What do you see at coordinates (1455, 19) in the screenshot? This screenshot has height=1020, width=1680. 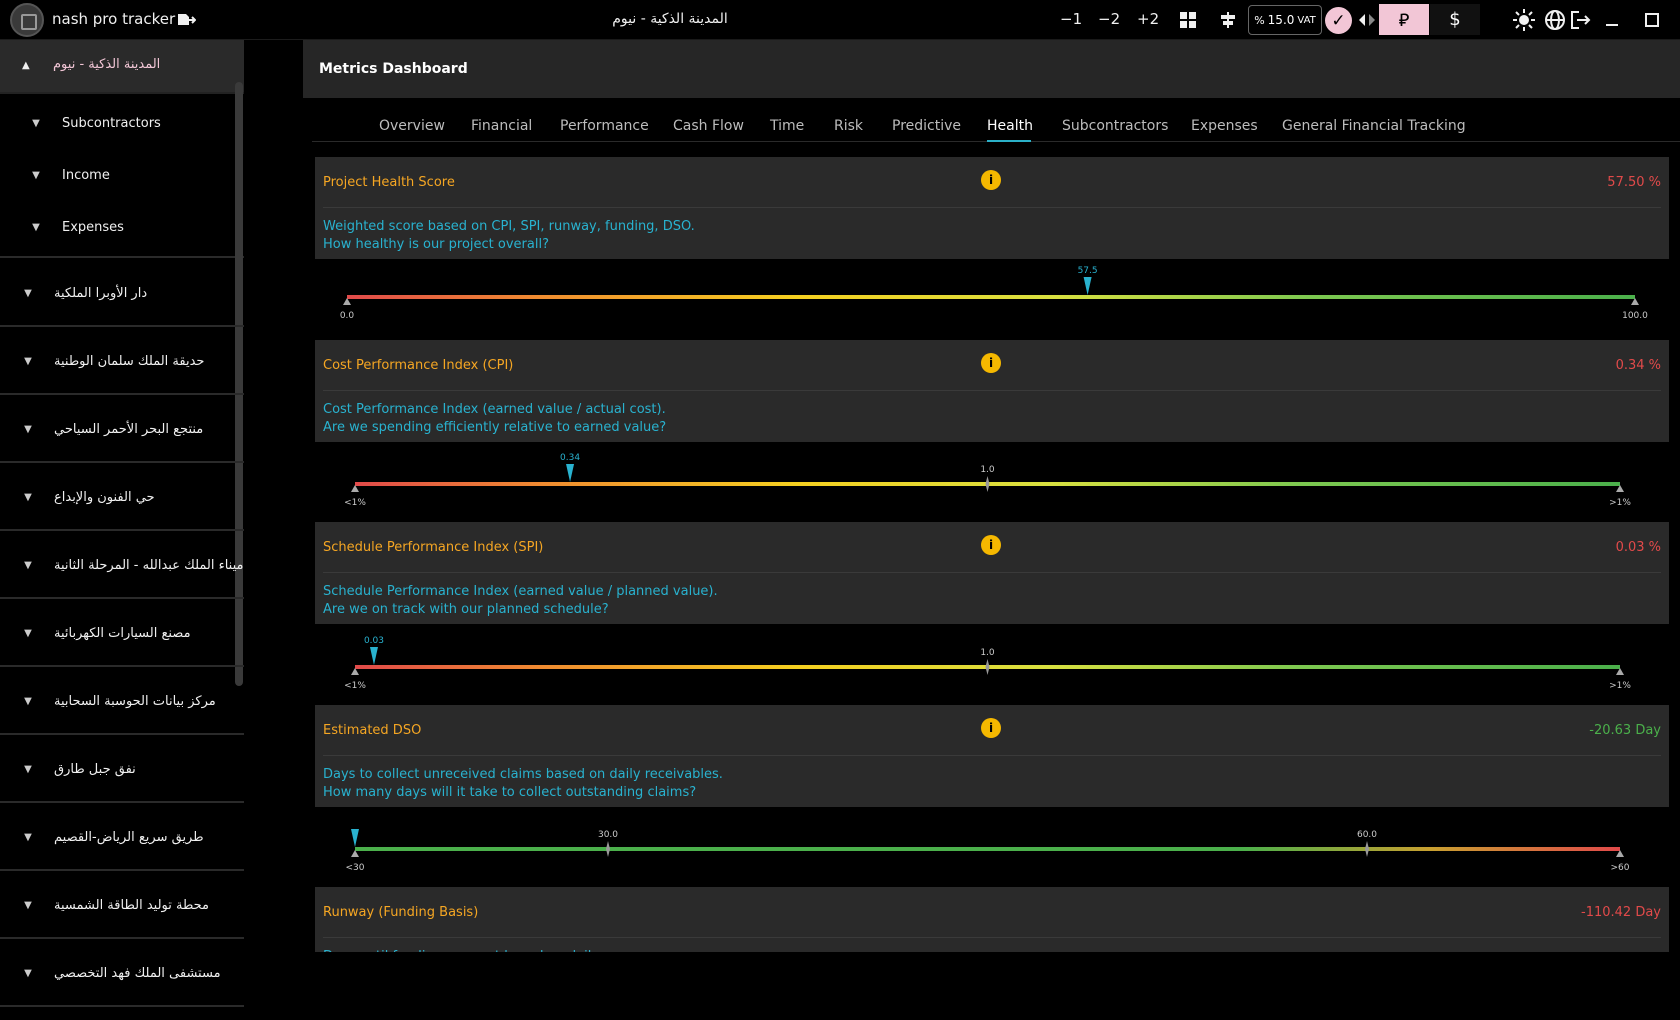 I see `currency-usd-button: $` at bounding box center [1455, 19].